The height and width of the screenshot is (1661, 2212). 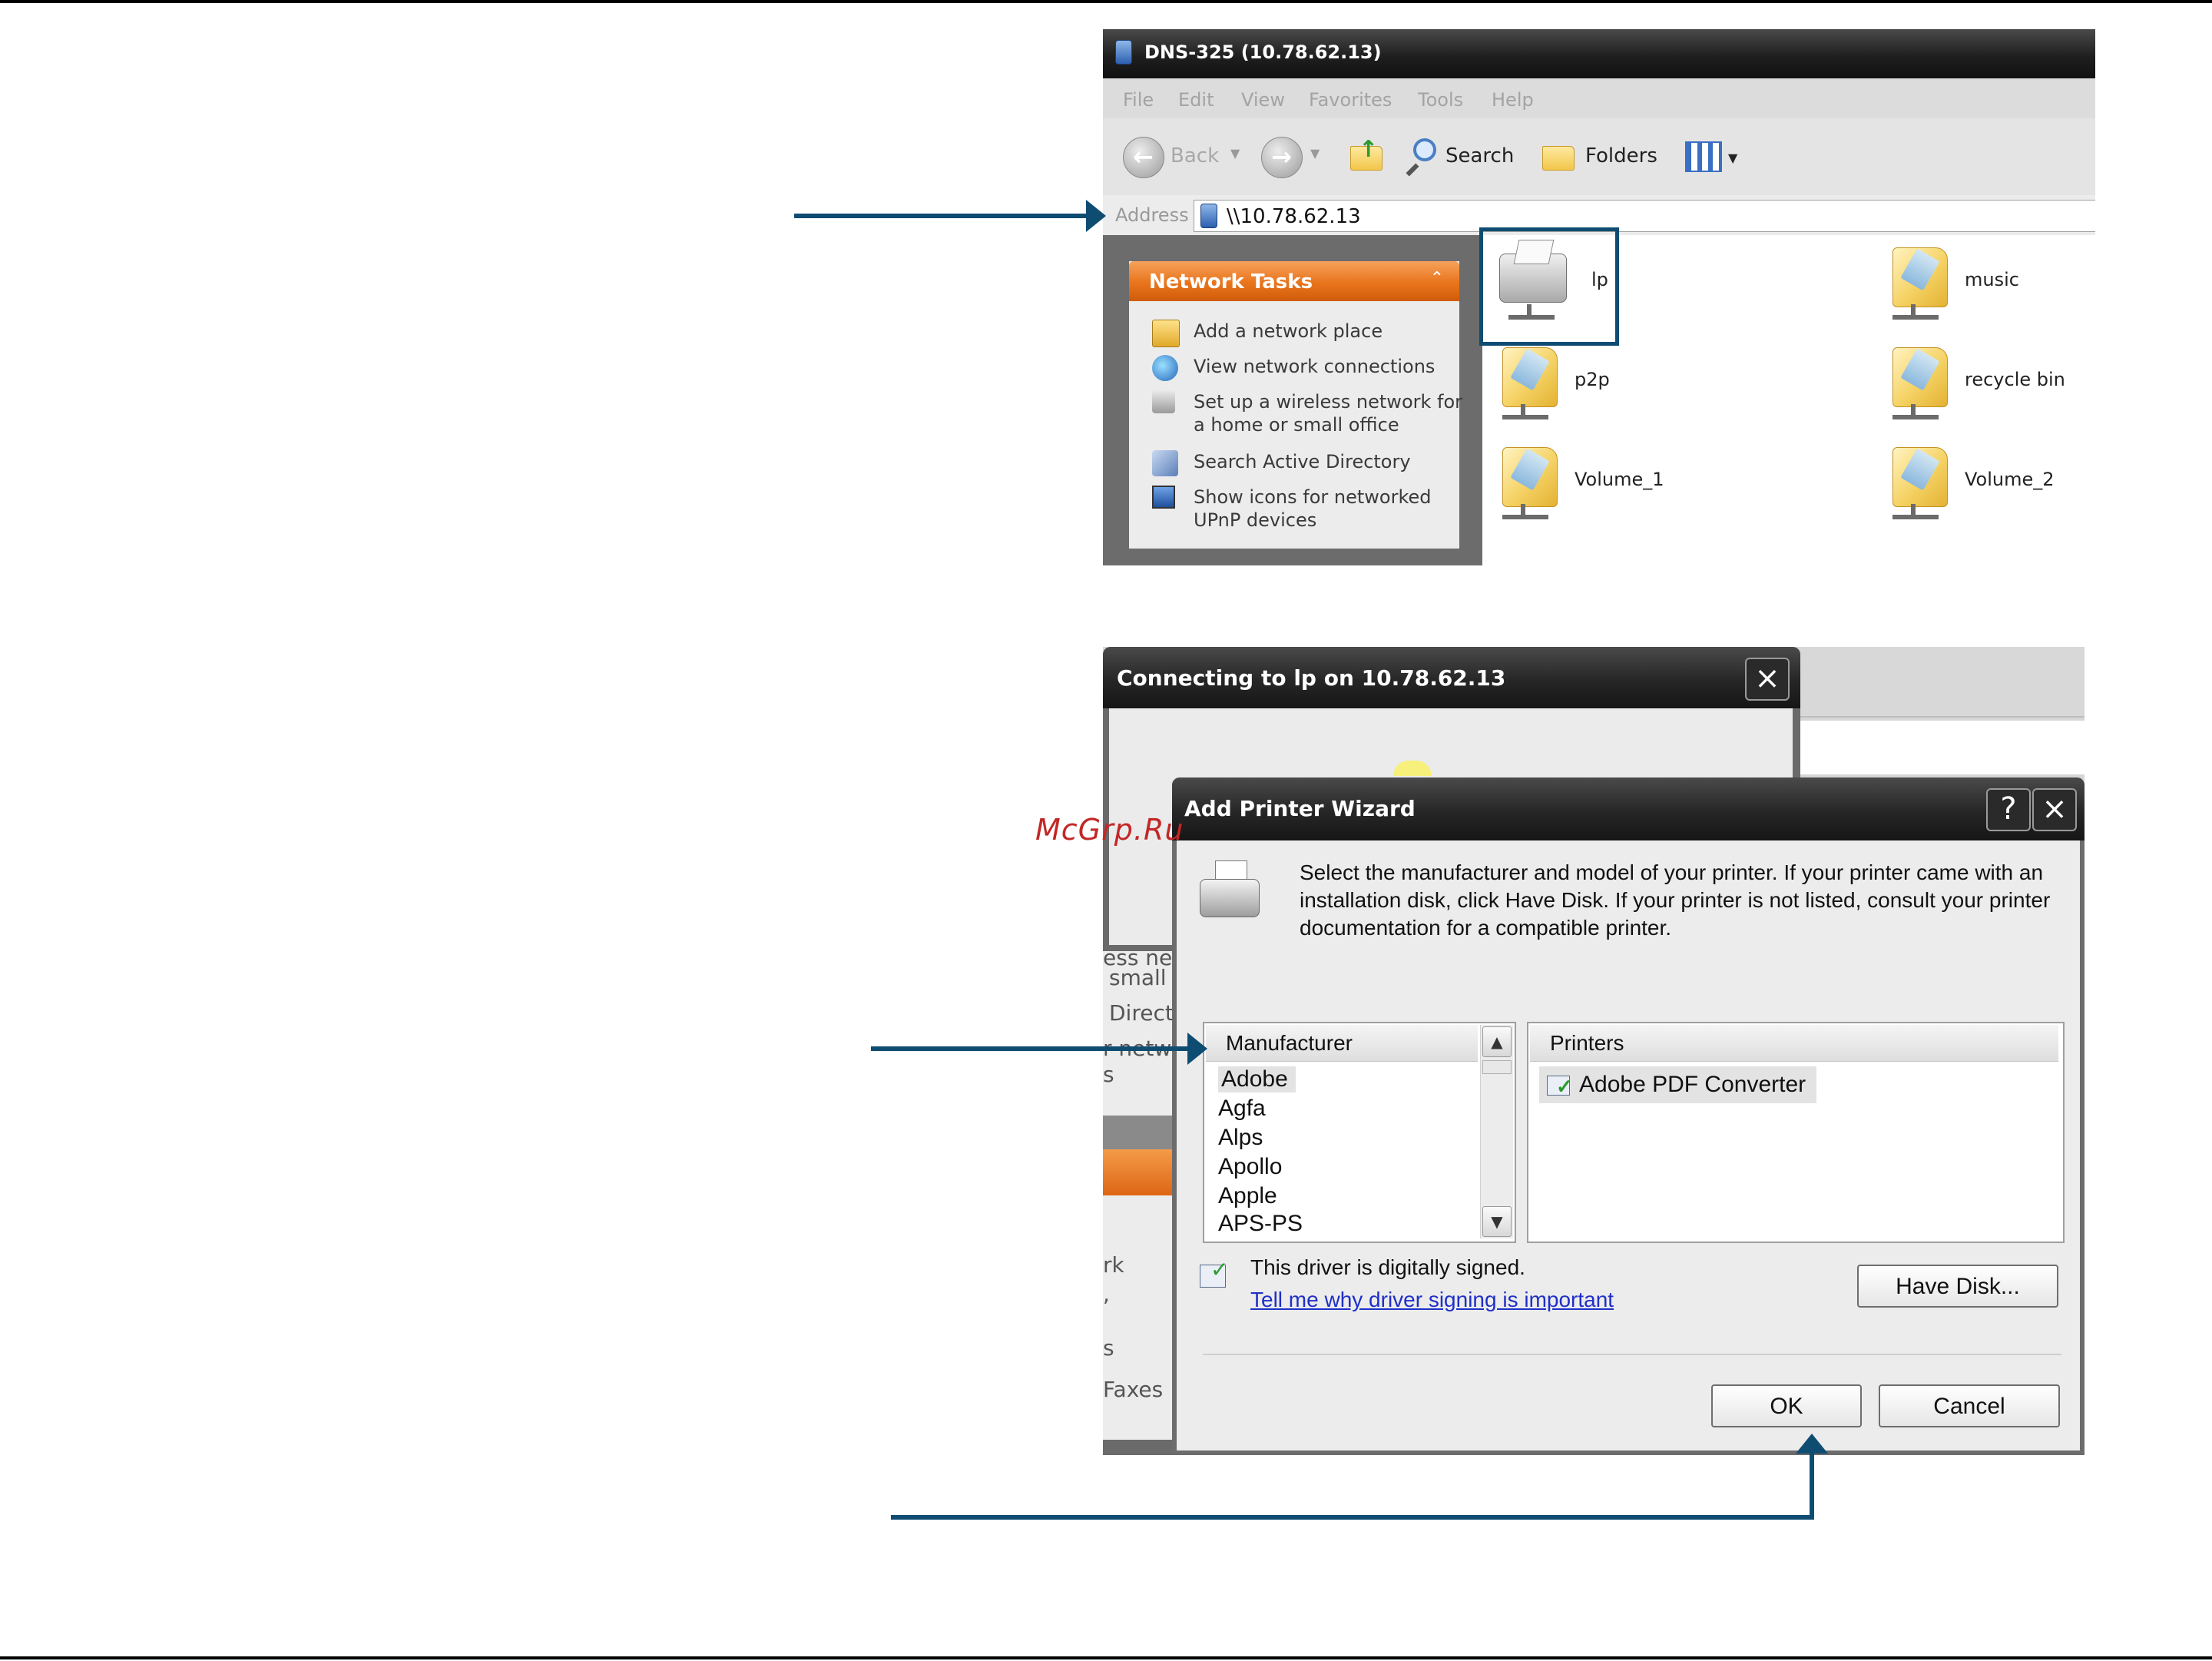 I want to click on back-dropdown-icon: ▼, so click(x=1235, y=153).